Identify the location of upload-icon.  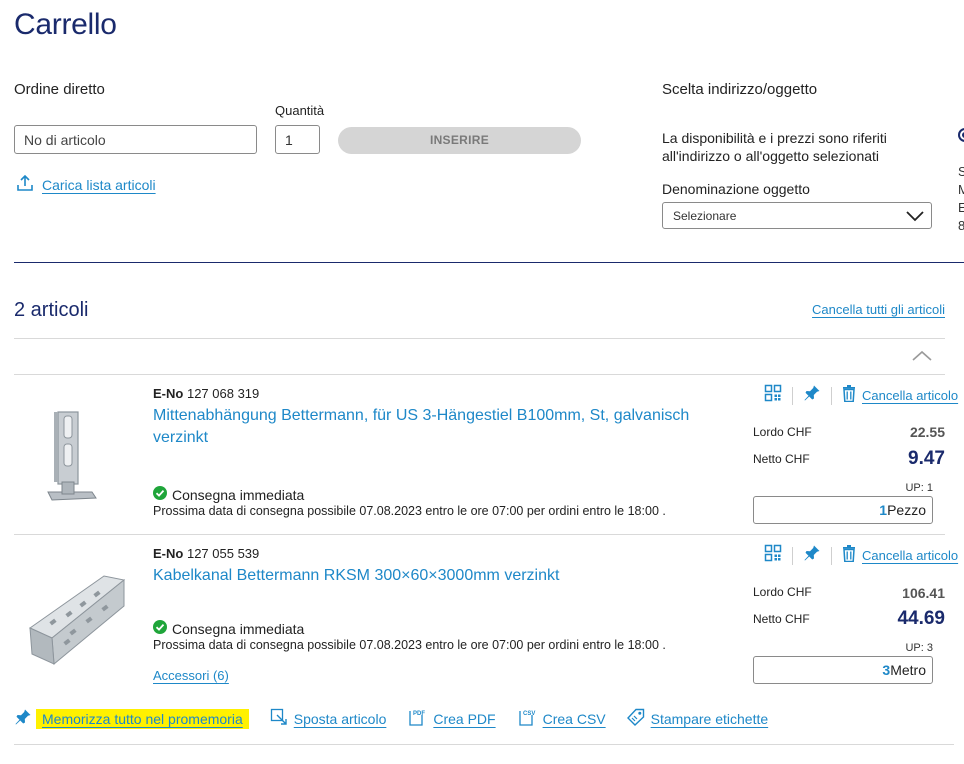
(25, 184).